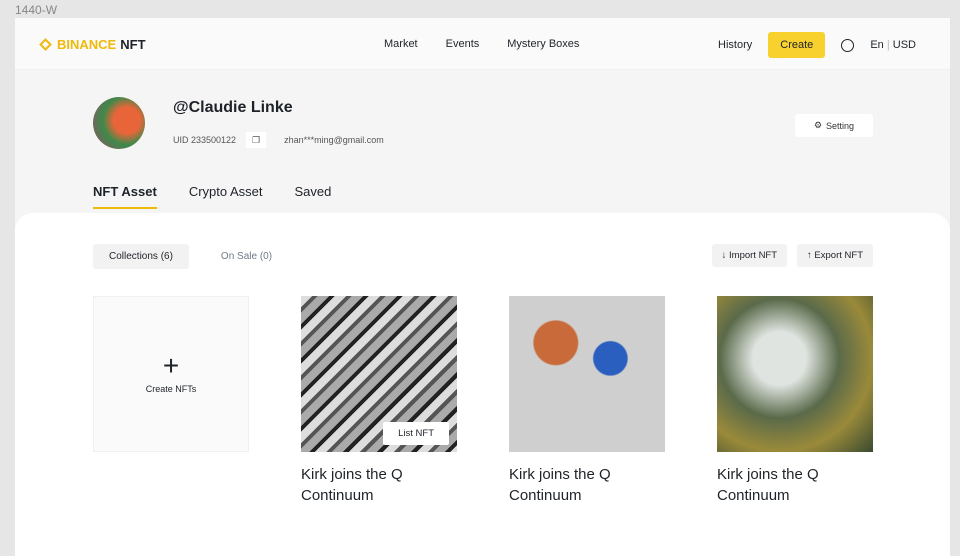 The width and height of the screenshot is (960, 556). What do you see at coordinates (133, 44) in the screenshot?
I see `logo-suffix: NFT` at bounding box center [133, 44].